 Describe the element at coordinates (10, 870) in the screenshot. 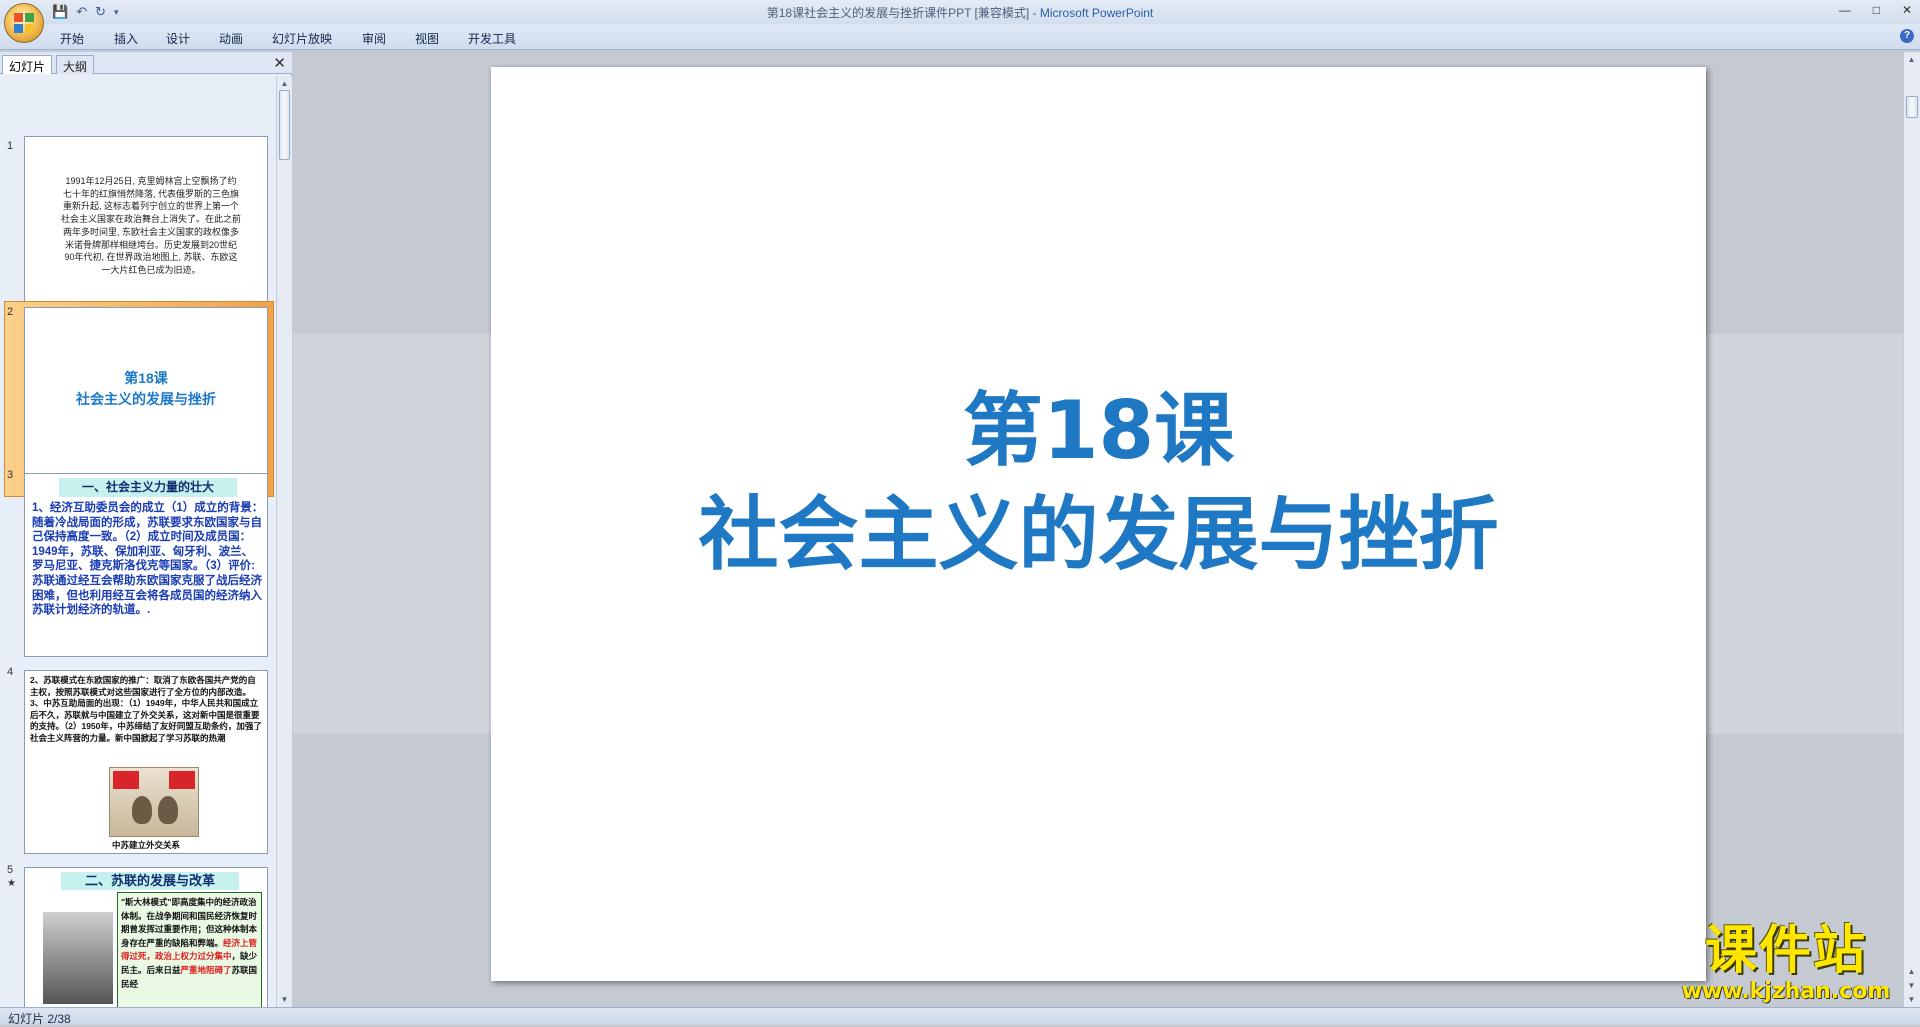

I see `slide-number: 5` at that location.